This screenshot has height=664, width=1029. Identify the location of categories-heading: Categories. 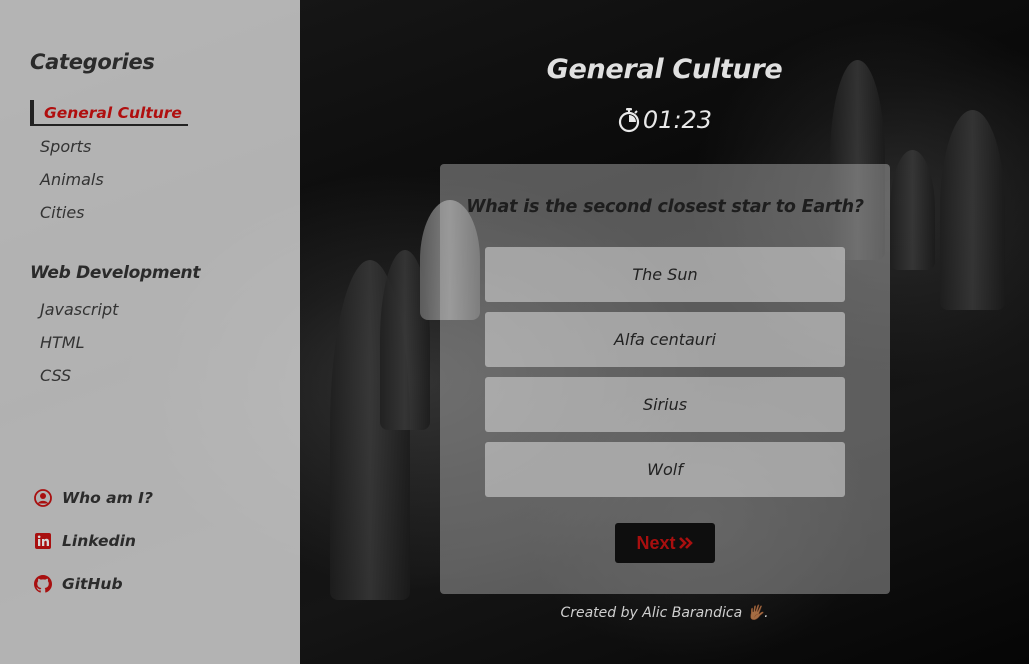
(92, 62).